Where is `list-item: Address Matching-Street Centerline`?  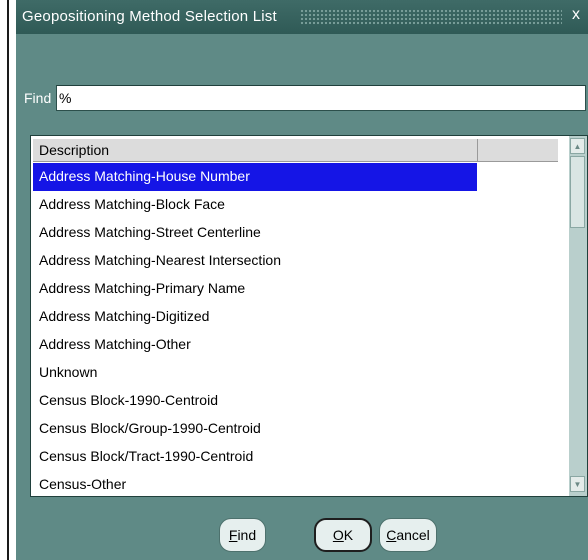 list-item: Address Matching-Street Centerline is located at coordinates (255, 233).